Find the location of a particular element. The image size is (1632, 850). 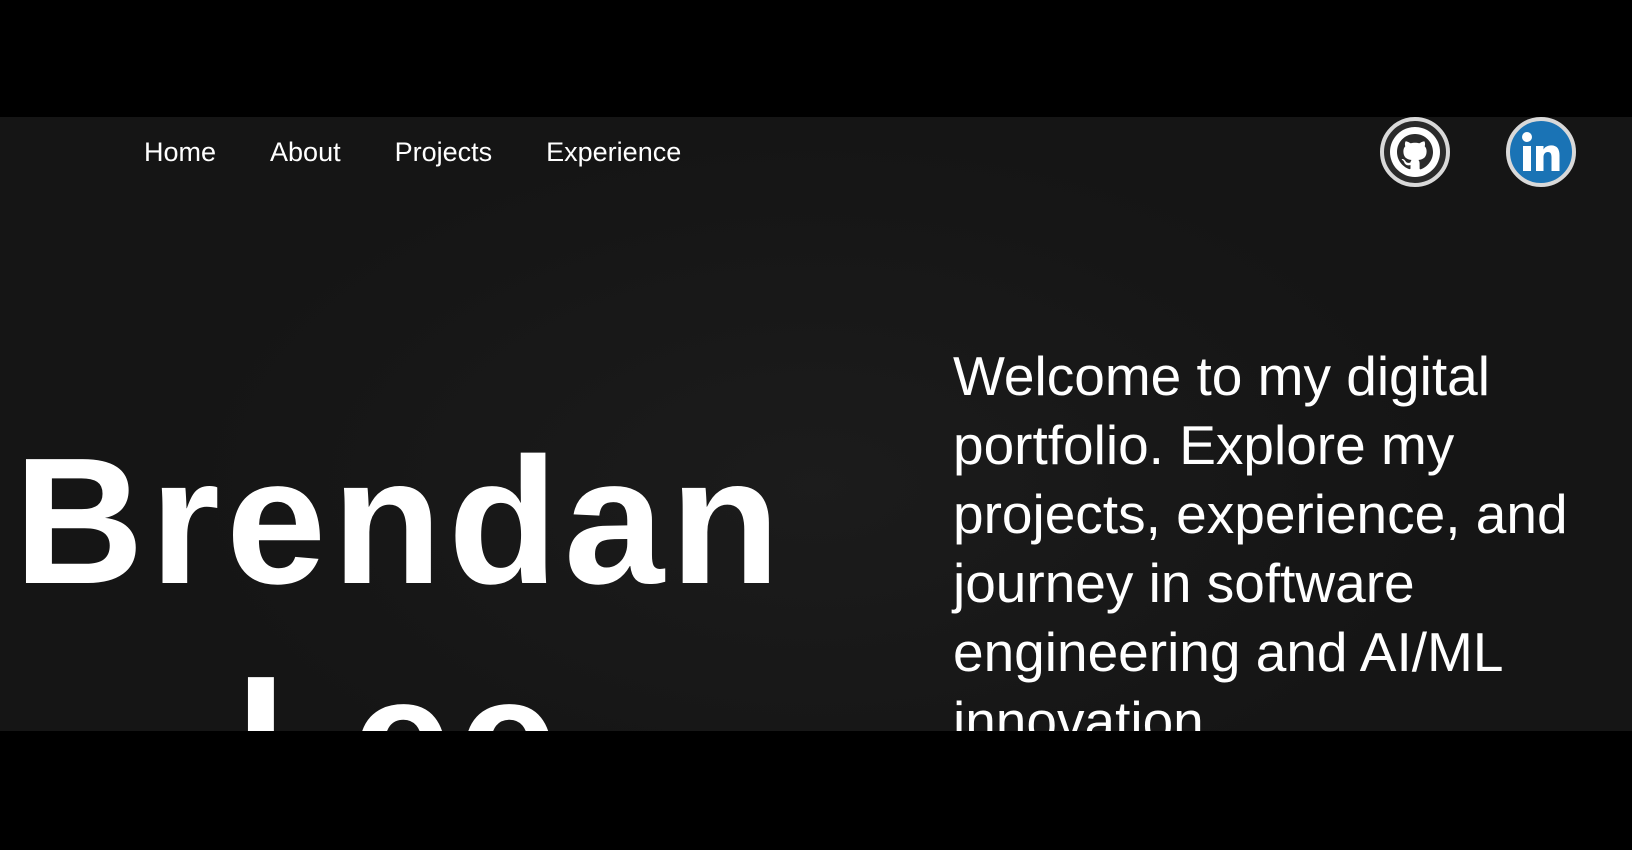

github-link is located at coordinates (1415, 152).